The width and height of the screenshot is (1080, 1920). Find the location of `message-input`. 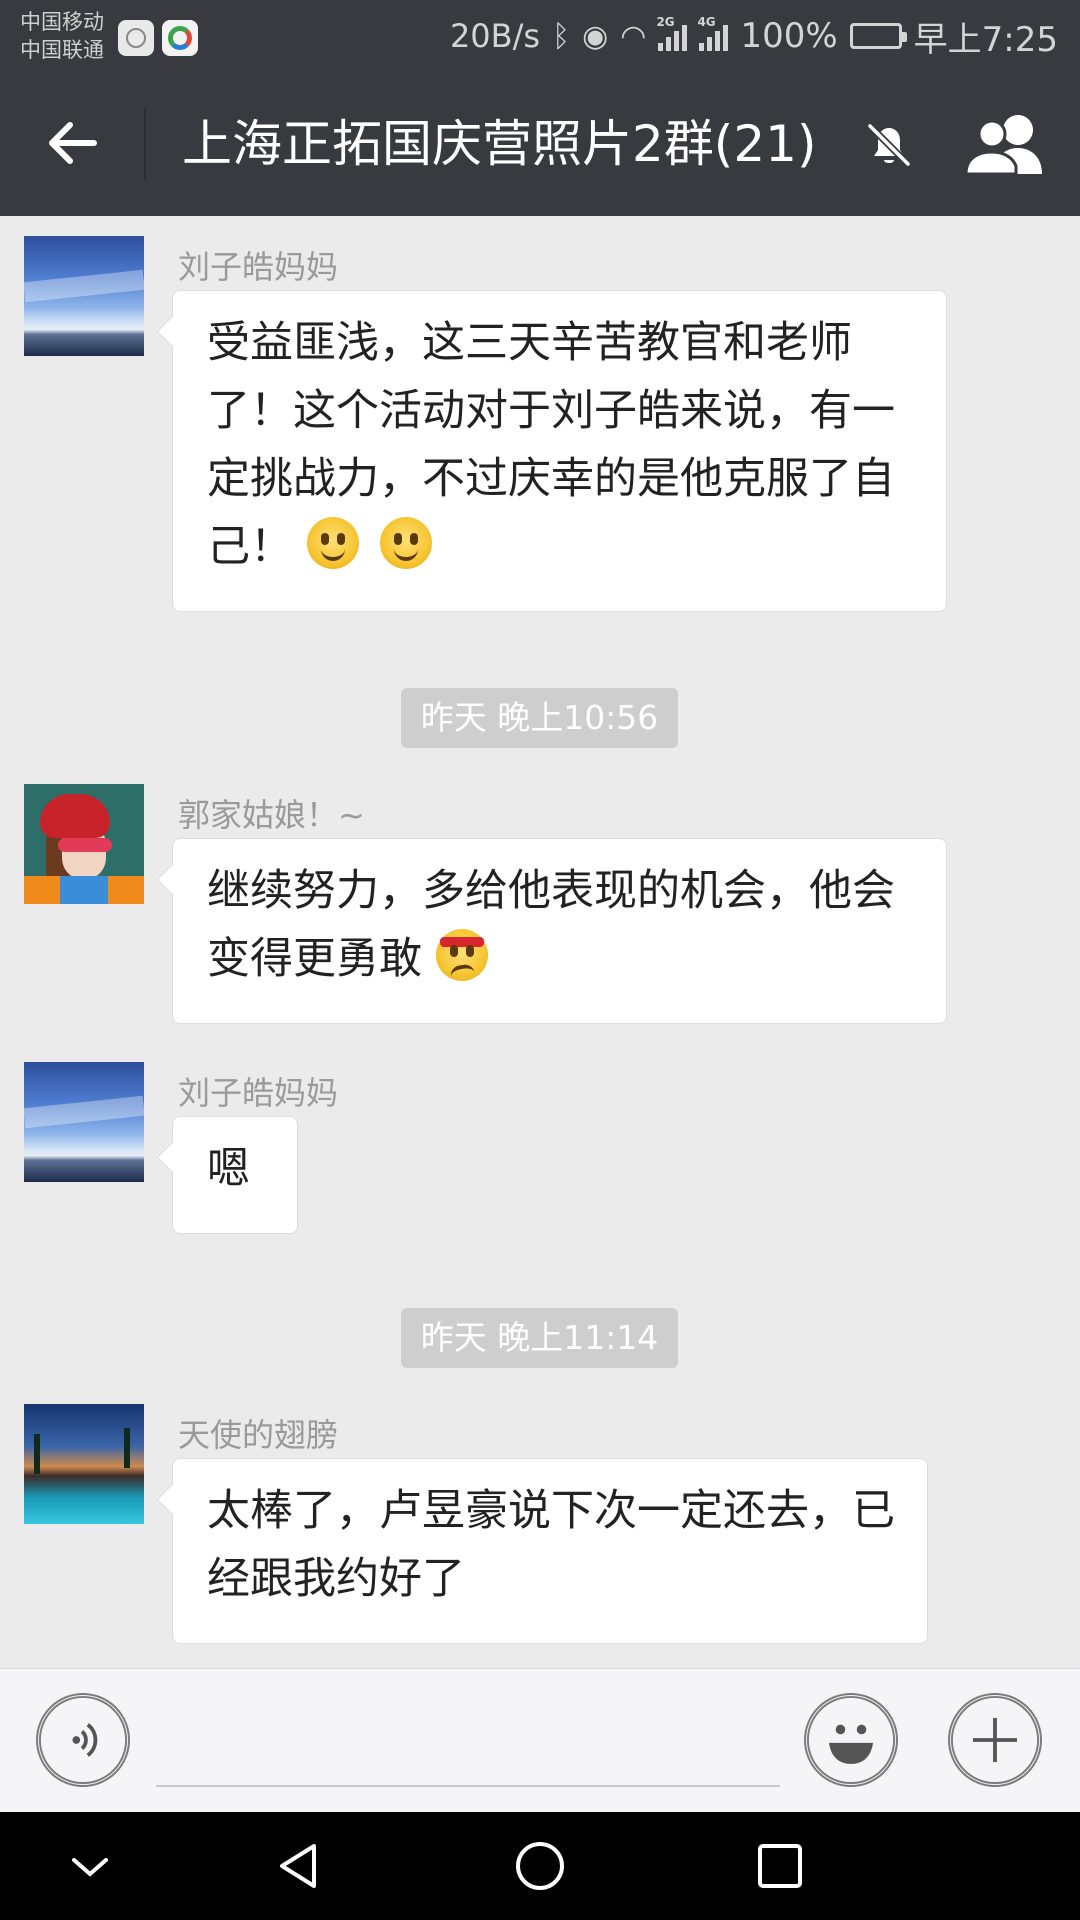

message-input is located at coordinates (468, 1786).